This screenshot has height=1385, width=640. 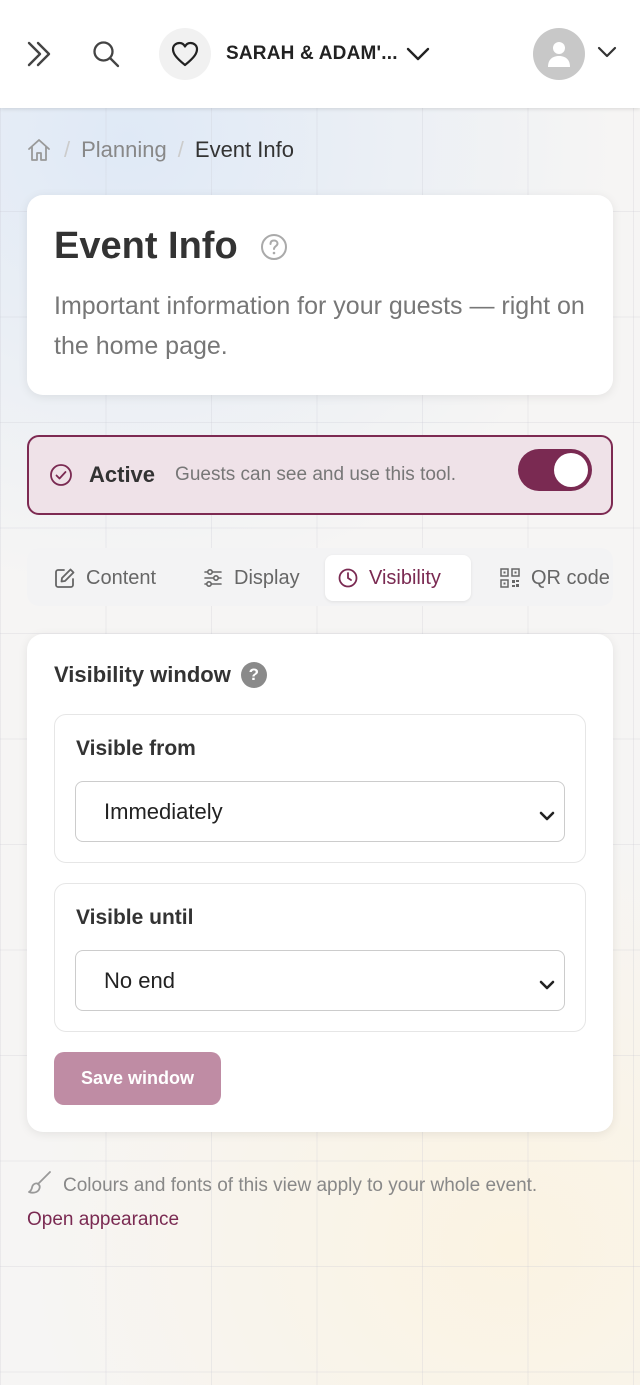 What do you see at coordinates (510, 578) in the screenshot?
I see `qr-code-icon` at bounding box center [510, 578].